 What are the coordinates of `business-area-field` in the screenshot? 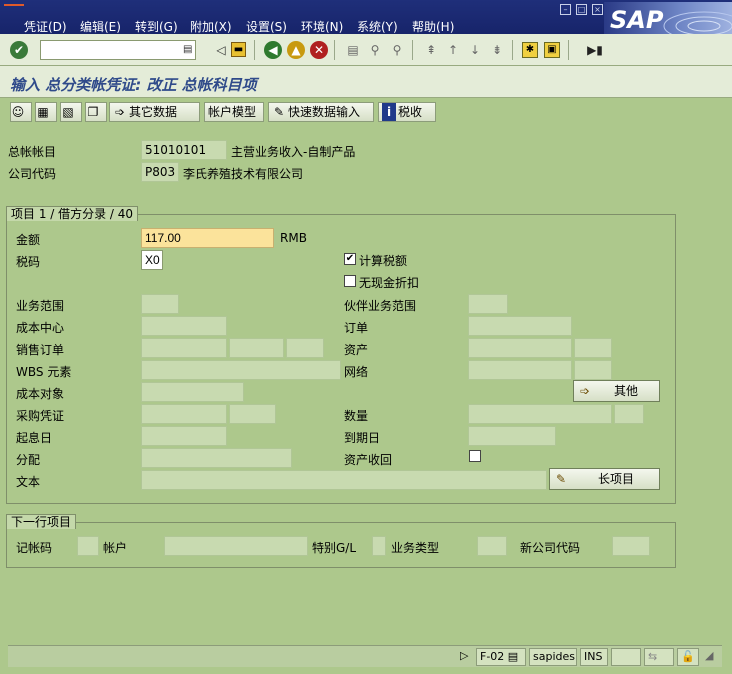 It's located at (160, 304).